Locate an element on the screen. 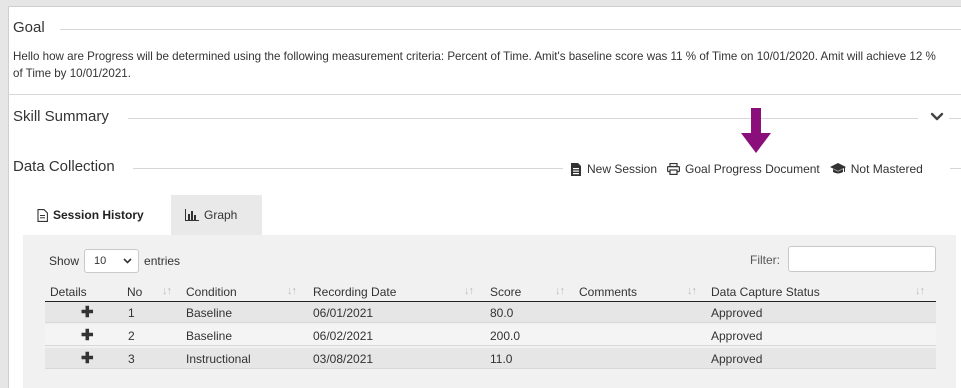 Image resolution: width=961 pixels, height=388 pixels. header-data-capture-status: Data Capture Status is located at coordinates (765, 292).